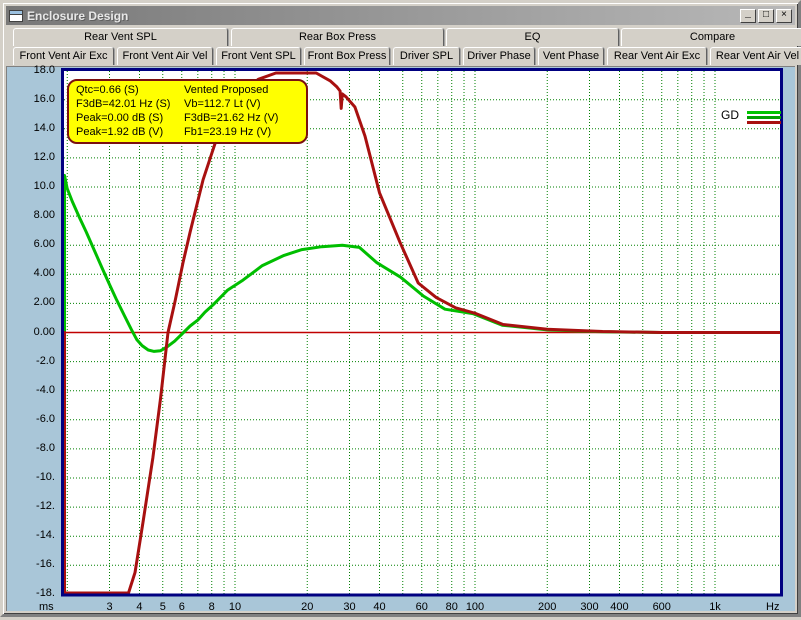 The width and height of the screenshot is (801, 620). What do you see at coordinates (120, 118) in the screenshot?
I see `tooltip-cell: Peak=0.00 dB (S)` at bounding box center [120, 118].